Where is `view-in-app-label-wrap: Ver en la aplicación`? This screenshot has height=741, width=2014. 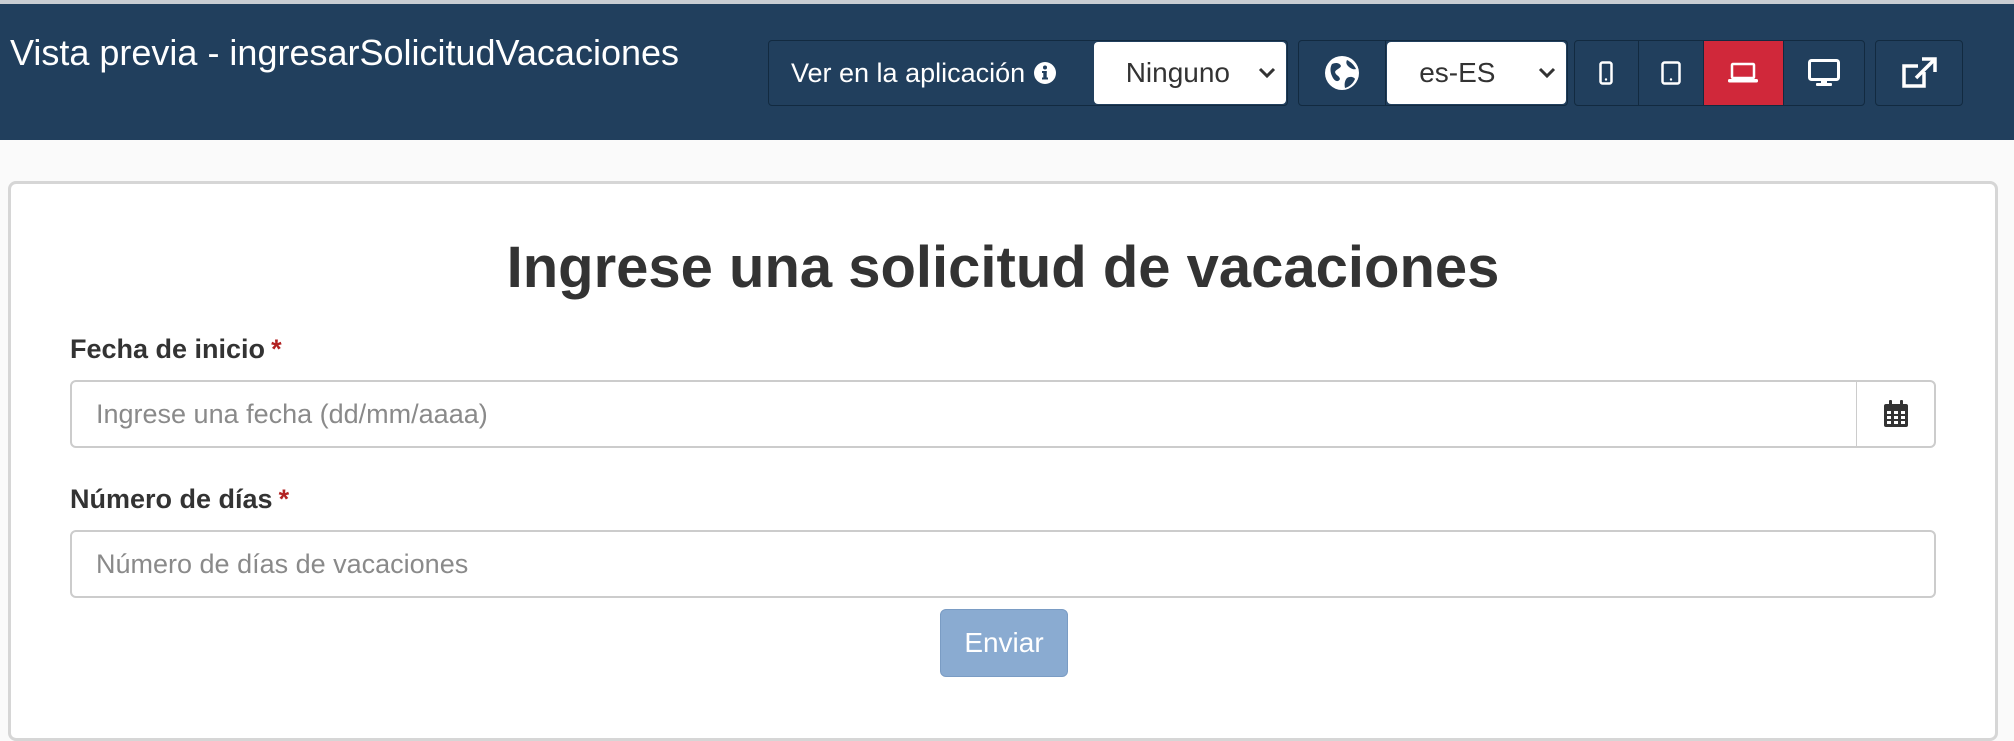
view-in-app-label-wrap: Ver en la aplicación is located at coordinates (931, 73).